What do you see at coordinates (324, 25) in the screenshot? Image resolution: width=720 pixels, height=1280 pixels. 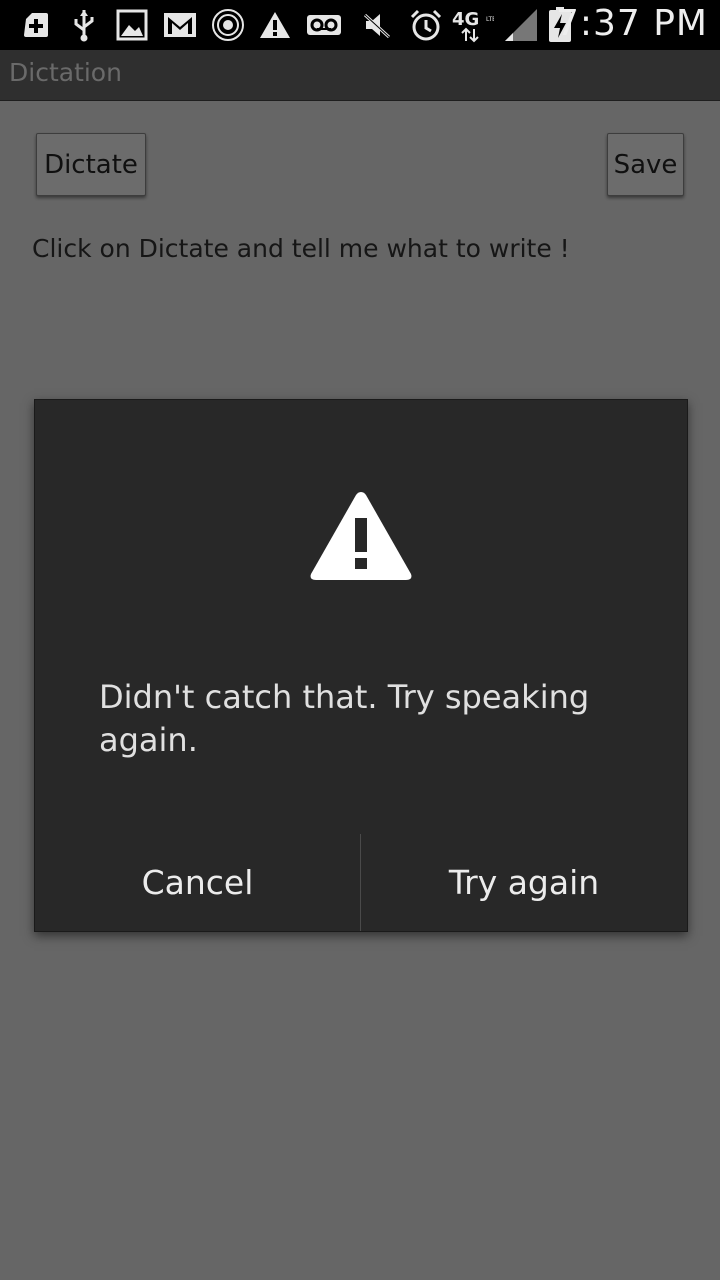 I see `voicemail-icon` at bounding box center [324, 25].